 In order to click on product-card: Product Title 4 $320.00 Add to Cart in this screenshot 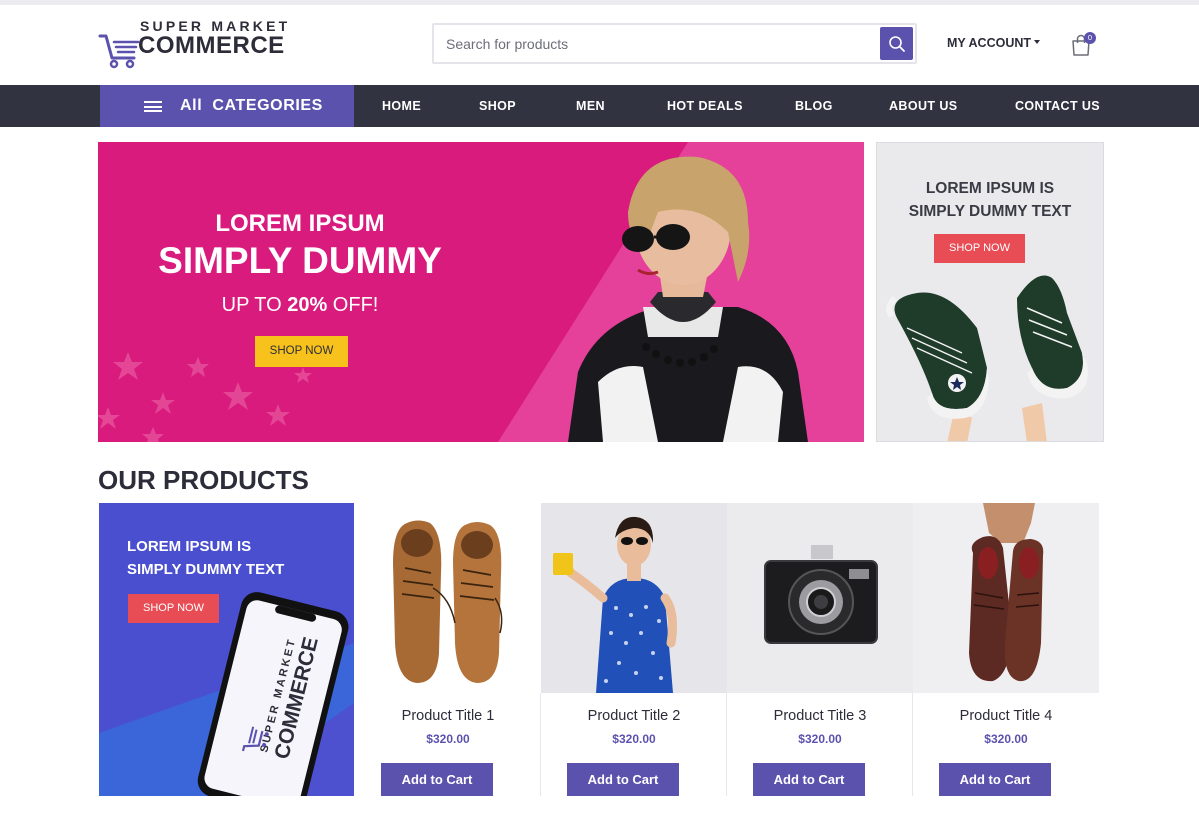, I will do `click(1006, 649)`.